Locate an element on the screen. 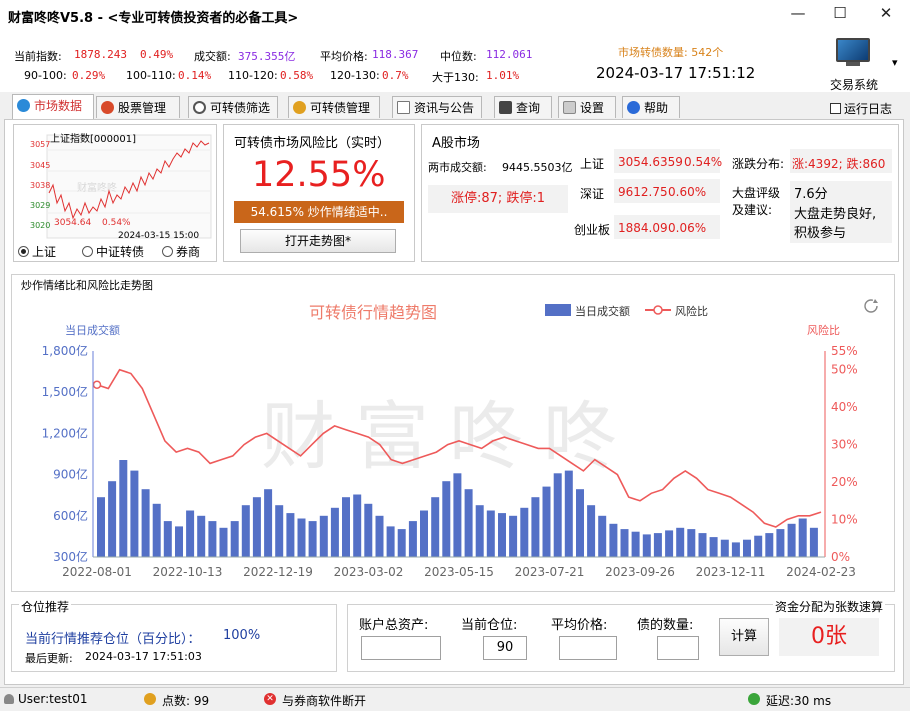  x-tick: 2023-09-26 is located at coordinates (640, 572).